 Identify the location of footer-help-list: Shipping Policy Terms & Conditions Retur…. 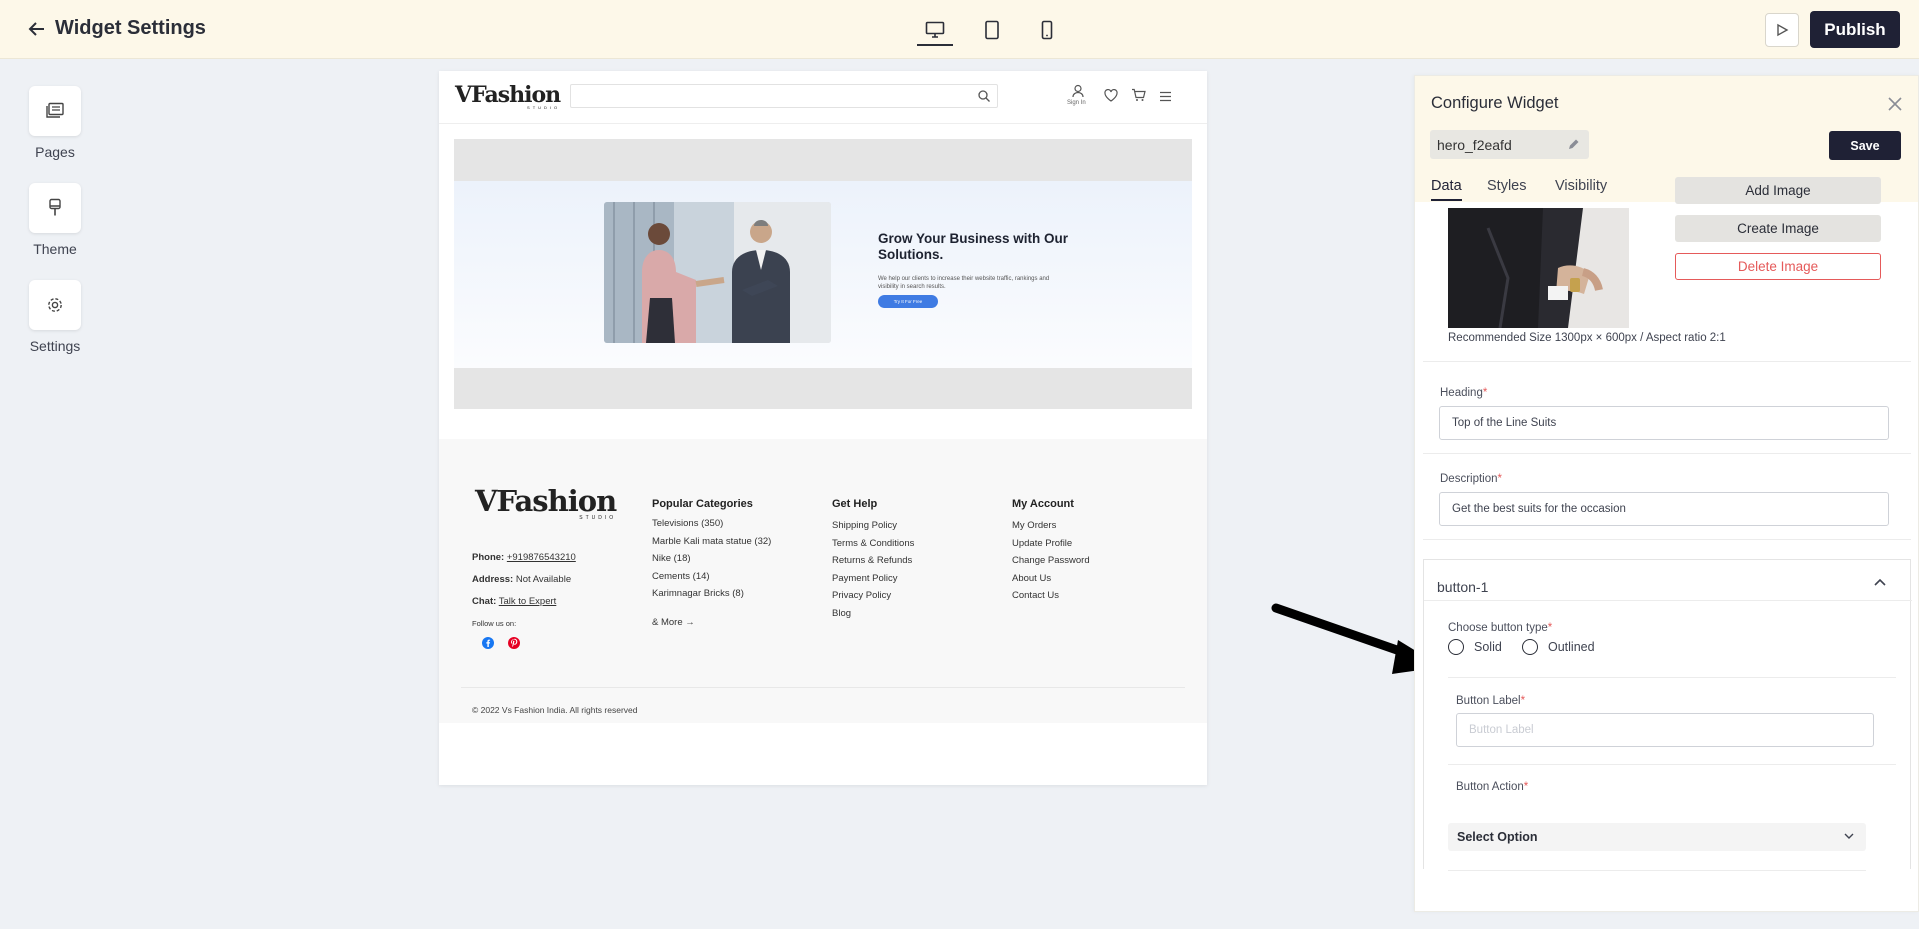
(873, 569).